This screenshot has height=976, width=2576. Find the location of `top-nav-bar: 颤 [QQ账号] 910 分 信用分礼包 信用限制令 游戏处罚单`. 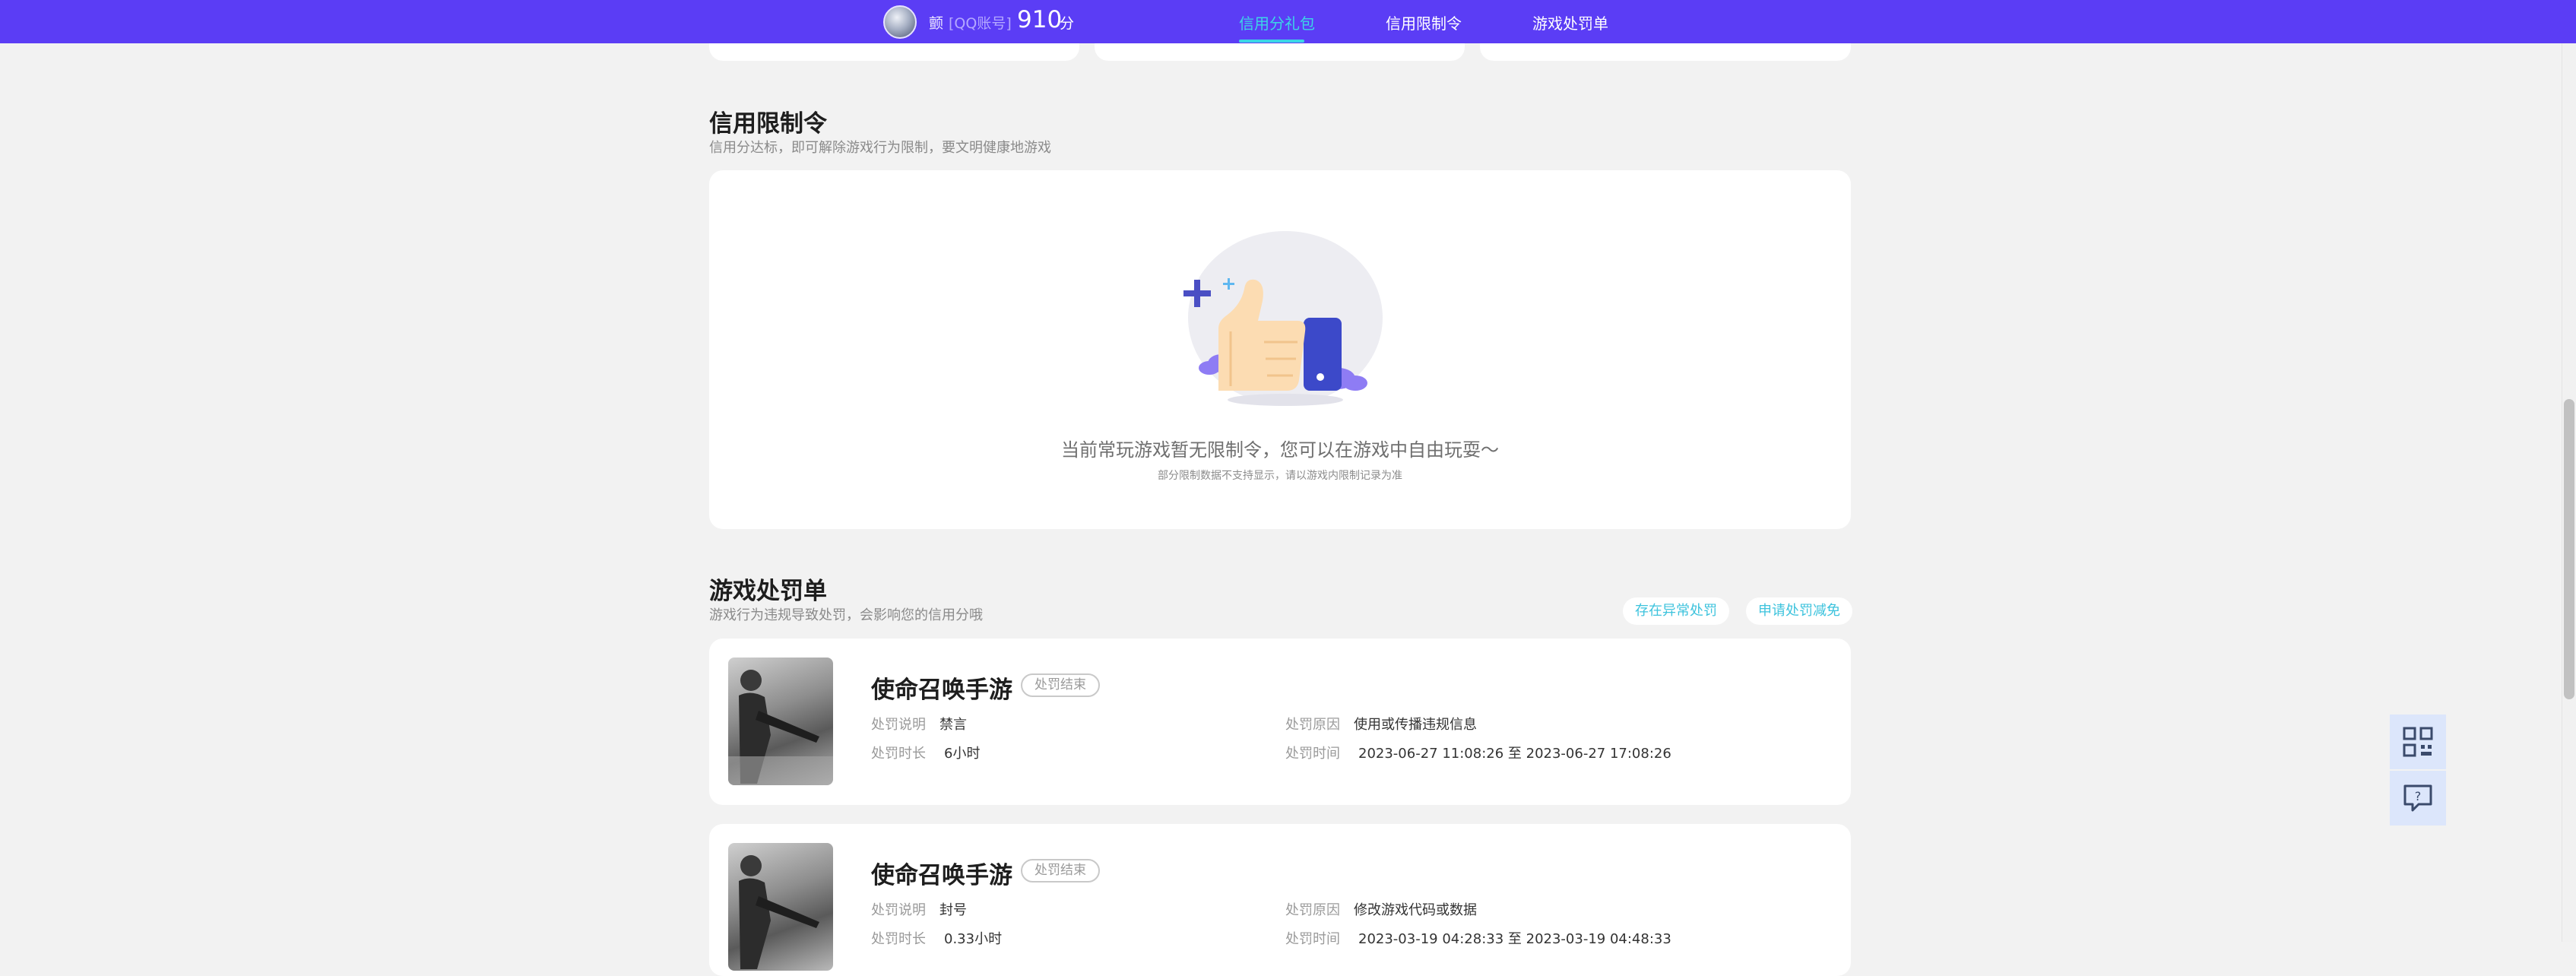

top-nav-bar: 颤 [QQ账号] 910 分 信用分礼包 信用限制令 游戏处罚单 is located at coordinates (1288, 21).